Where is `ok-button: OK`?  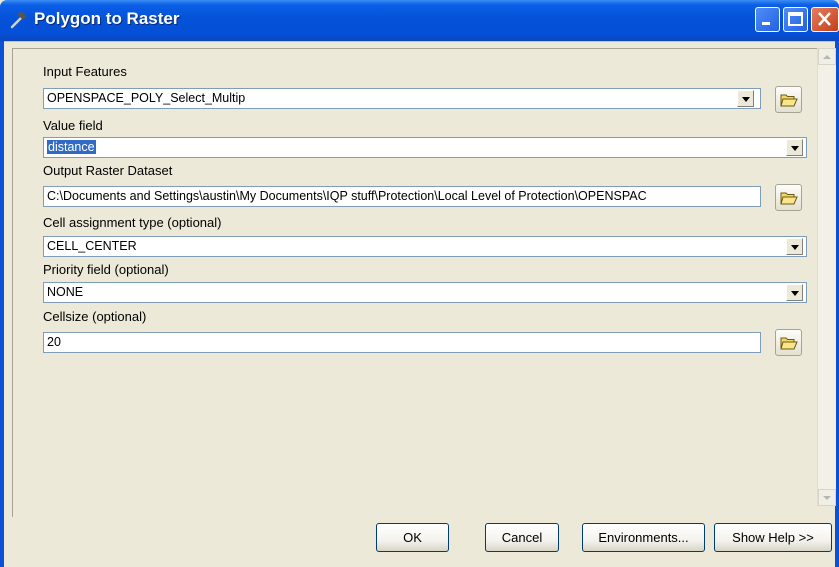 ok-button: OK is located at coordinates (412, 537).